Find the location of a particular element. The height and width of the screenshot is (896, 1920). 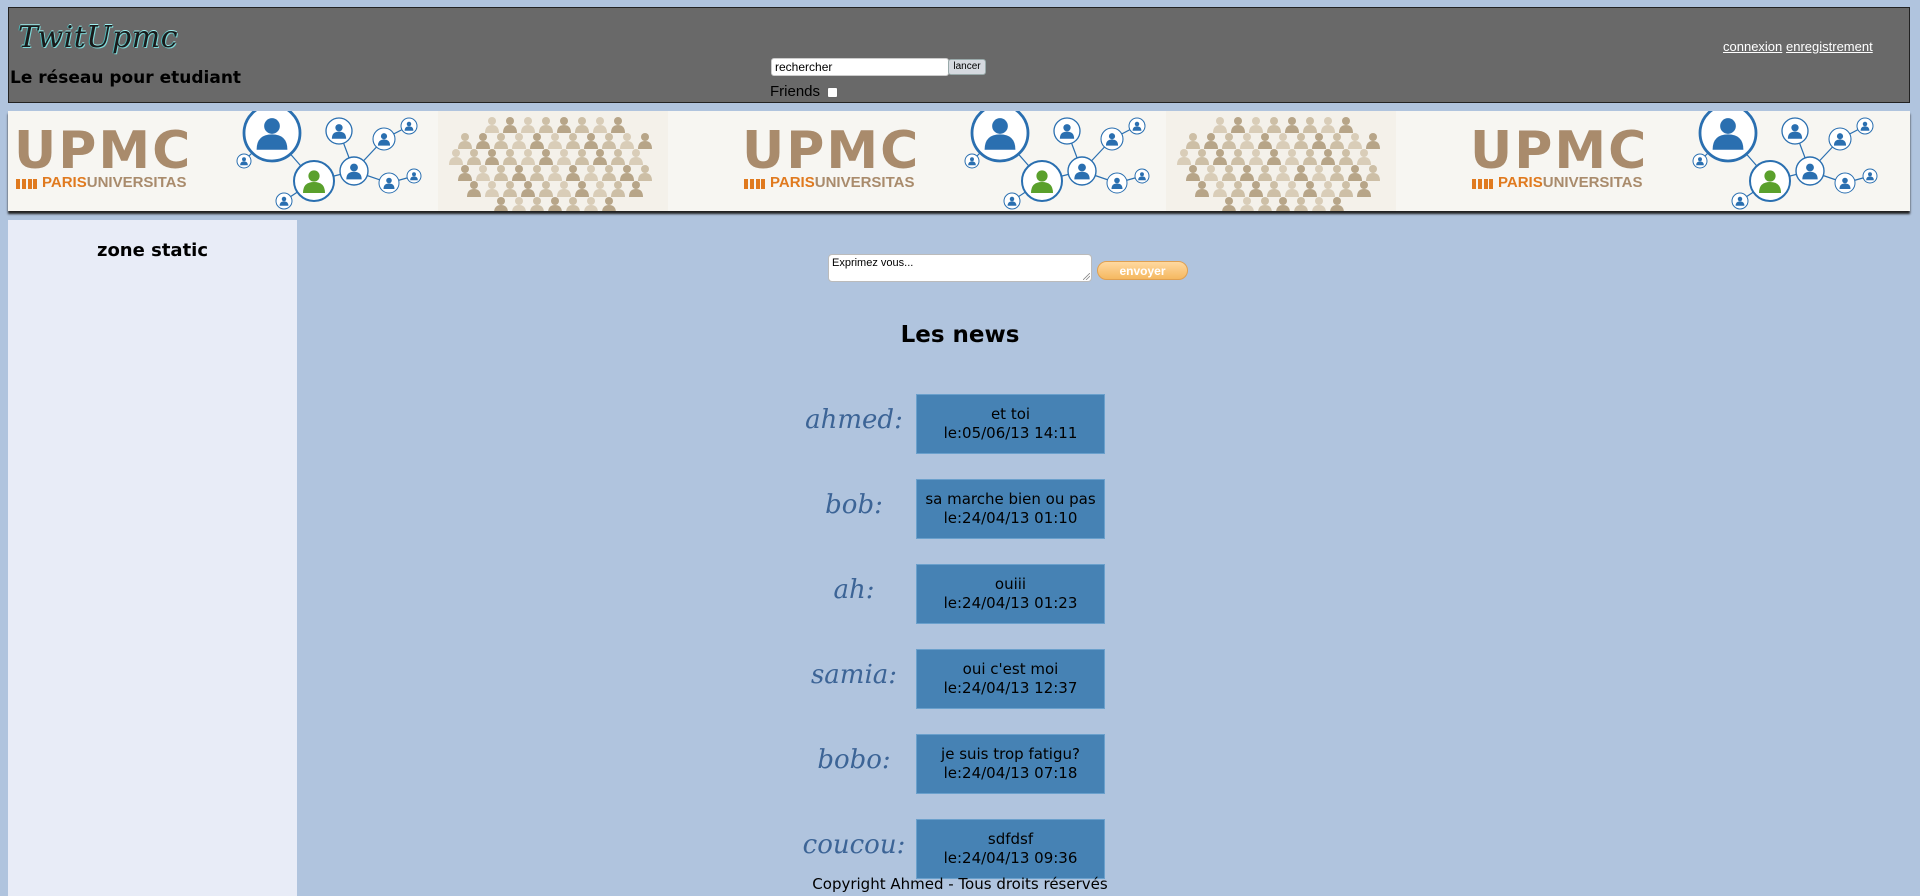

news-message: sdfdsf is located at coordinates (1010, 839).